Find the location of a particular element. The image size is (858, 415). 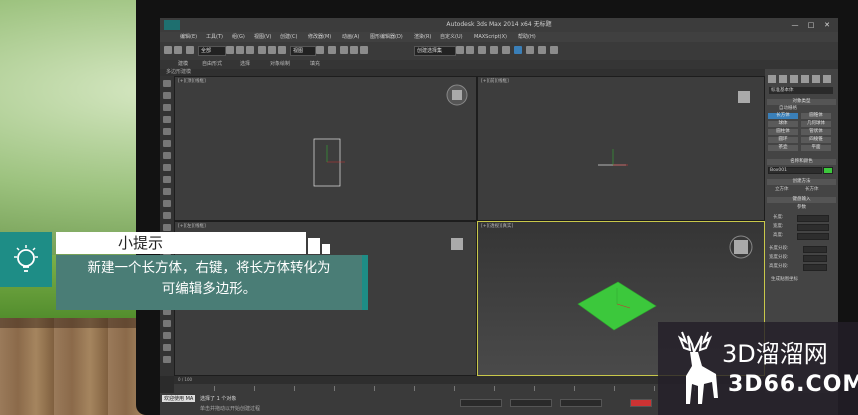

material-editor-icon is located at coordinates (518, 50).